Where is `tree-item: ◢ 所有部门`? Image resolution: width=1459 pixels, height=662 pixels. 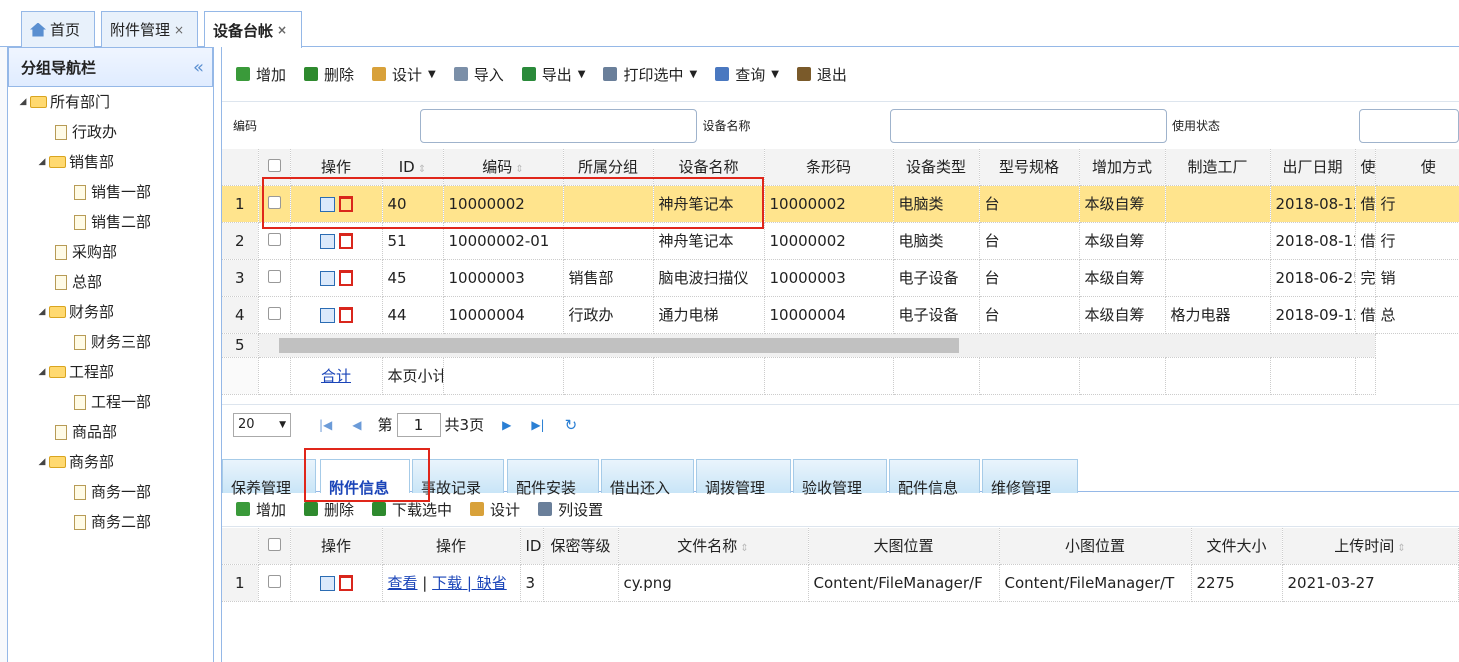 tree-item: ◢ 所有部门 is located at coordinates (110, 102).